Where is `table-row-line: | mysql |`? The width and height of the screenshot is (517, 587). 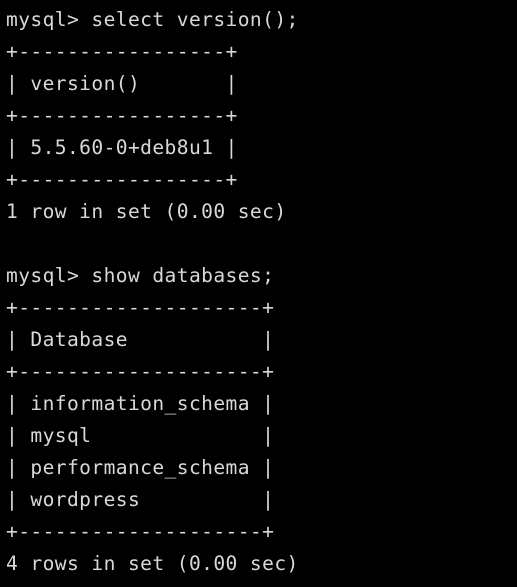 table-row-line: | mysql | is located at coordinates (140, 435).